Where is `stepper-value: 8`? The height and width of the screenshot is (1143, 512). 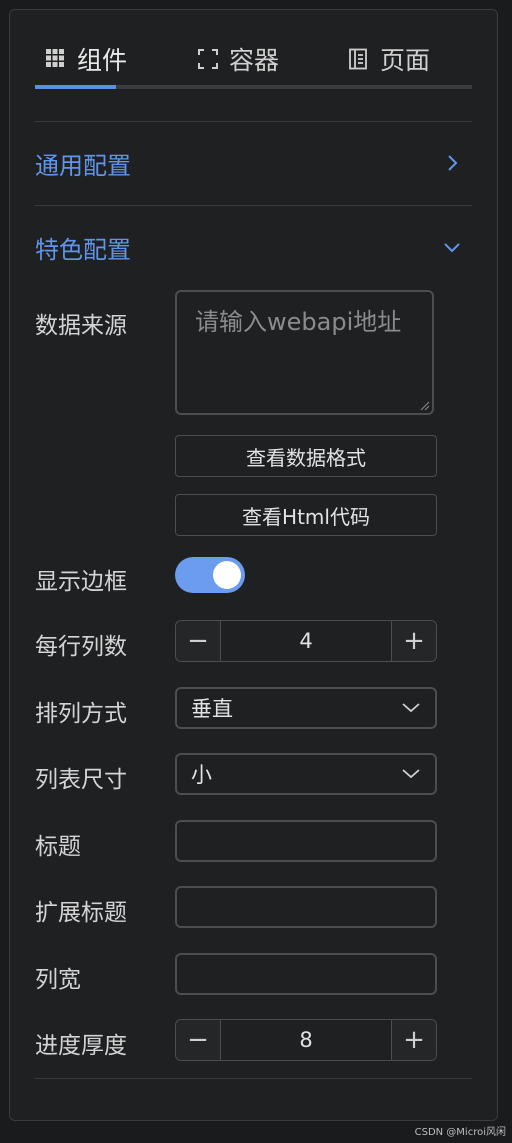 stepper-value: 8 is located at coordinates (306, 1040).